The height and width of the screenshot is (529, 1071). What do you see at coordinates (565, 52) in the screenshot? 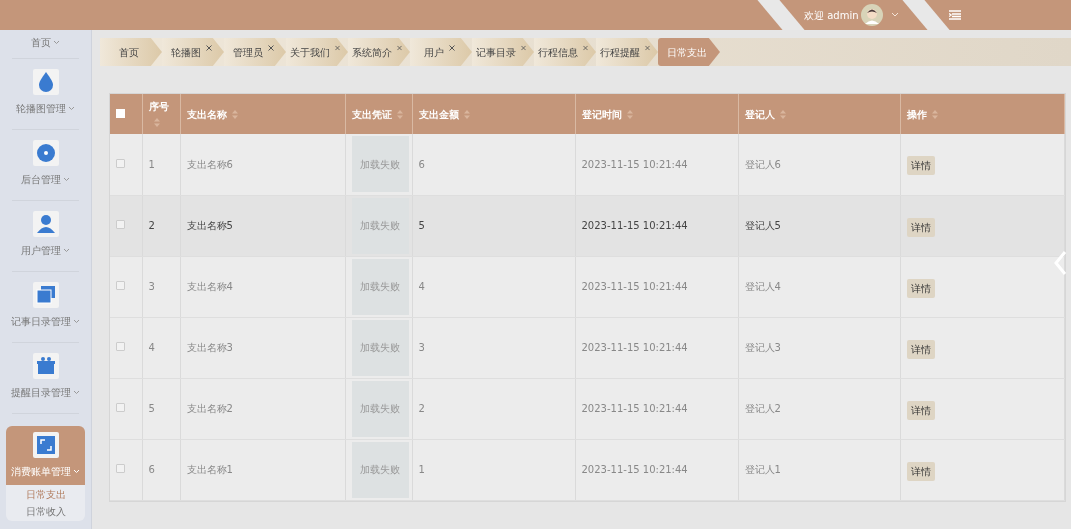
I see `tab: 行程信息` at bounding box center [565, 52].